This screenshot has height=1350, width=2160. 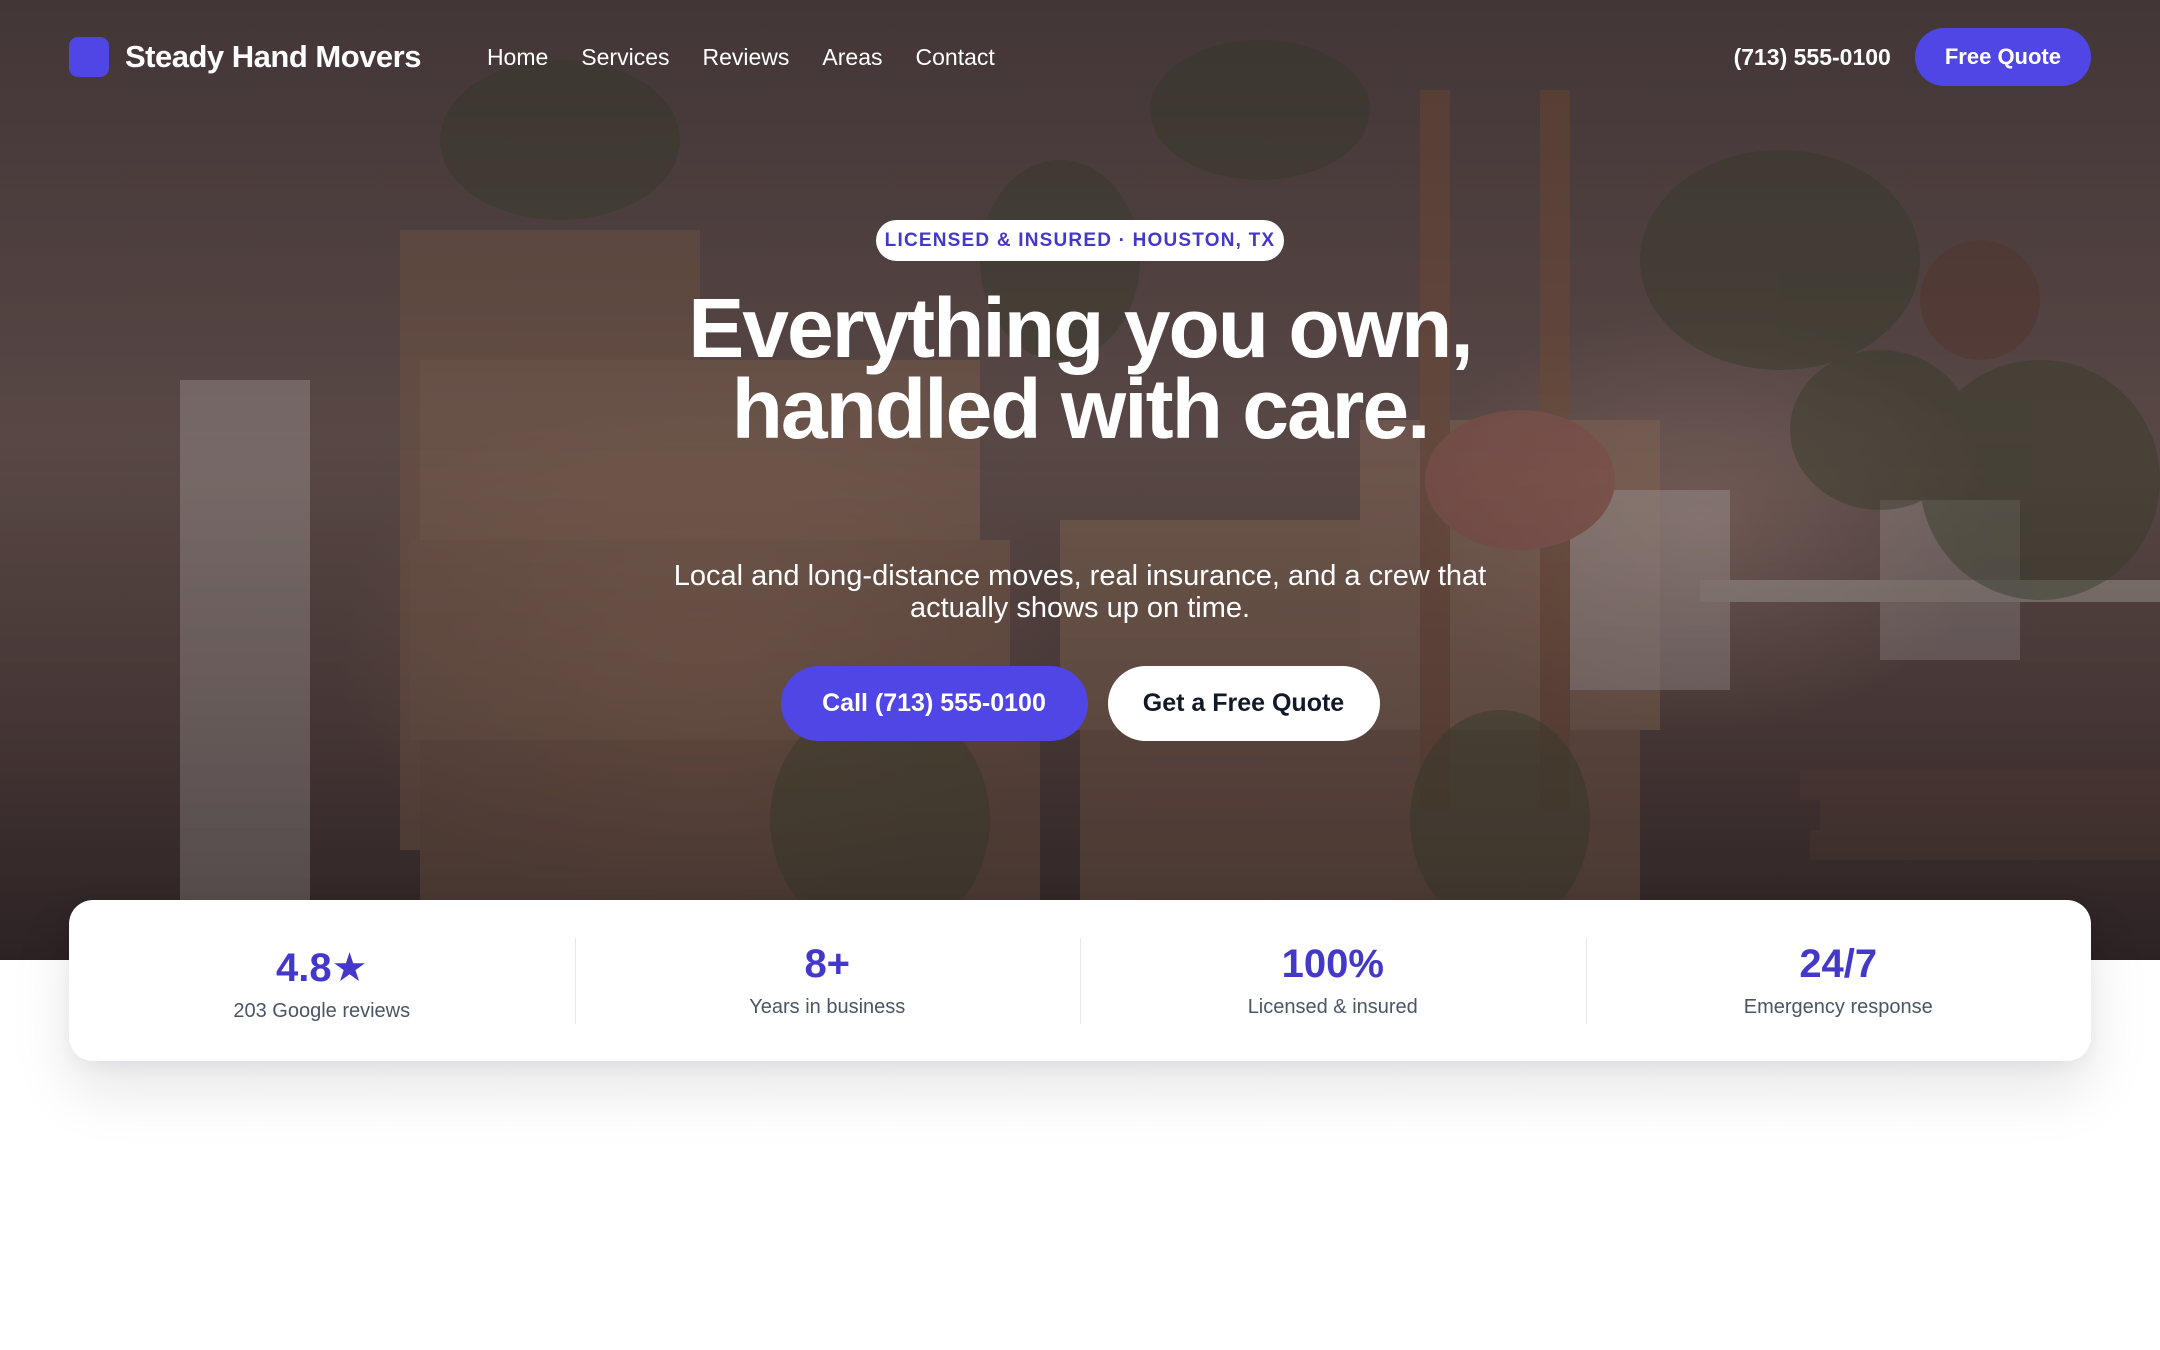 I want to click on hero-headline: Everything you own, handled with care., so click(x=1080, y=368).